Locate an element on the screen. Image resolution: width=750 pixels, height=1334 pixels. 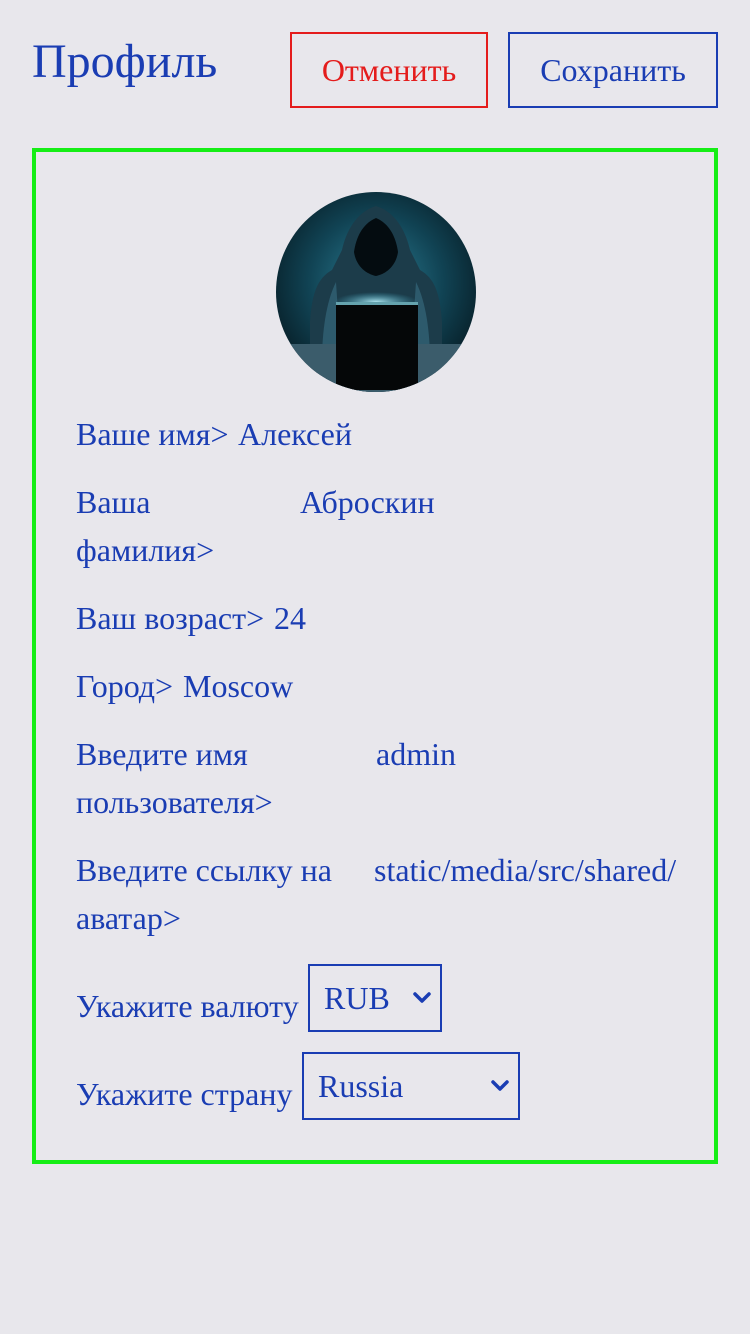
avatar is located at coordinates (376, 292).